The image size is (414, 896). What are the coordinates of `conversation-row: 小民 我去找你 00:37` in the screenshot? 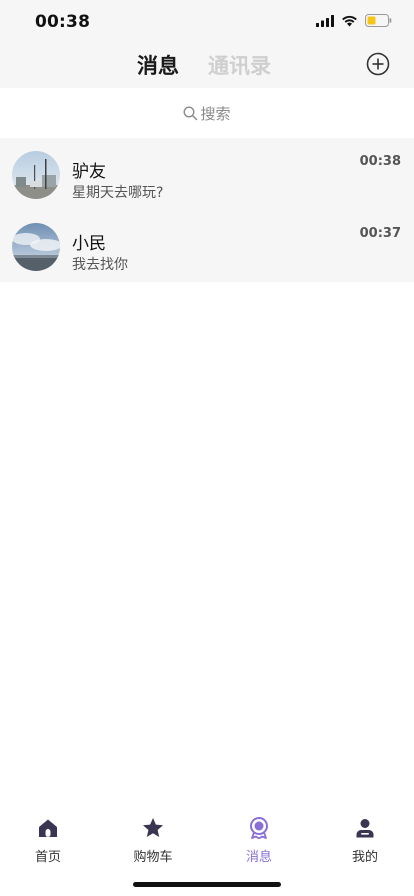 It's located at (207, 246).